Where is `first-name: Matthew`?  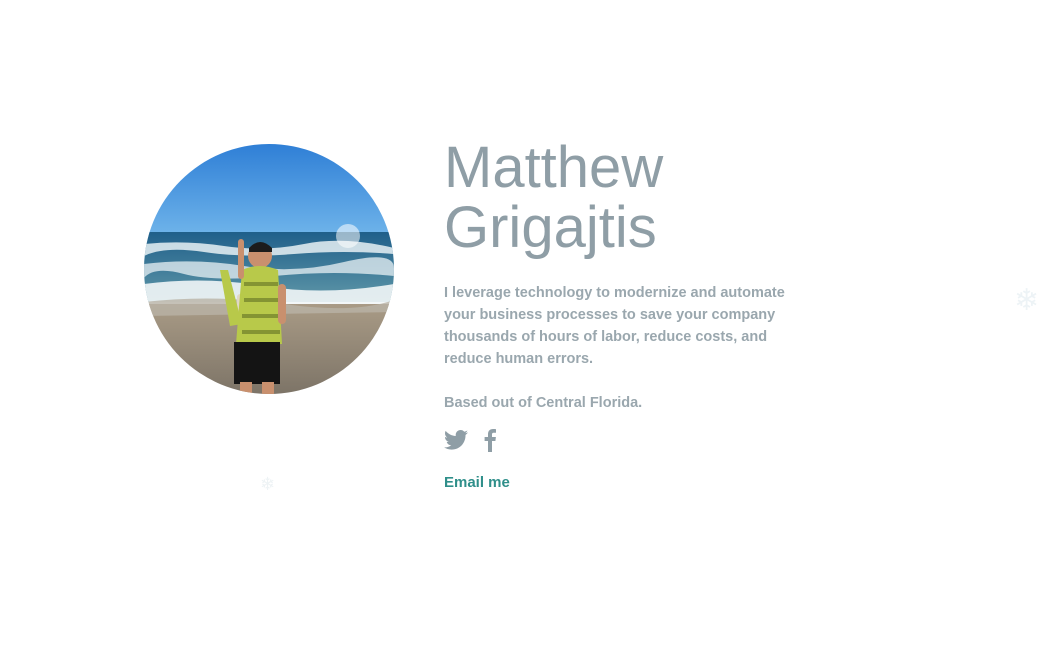
first-name: Matthew is located at coordinates (554, 167).